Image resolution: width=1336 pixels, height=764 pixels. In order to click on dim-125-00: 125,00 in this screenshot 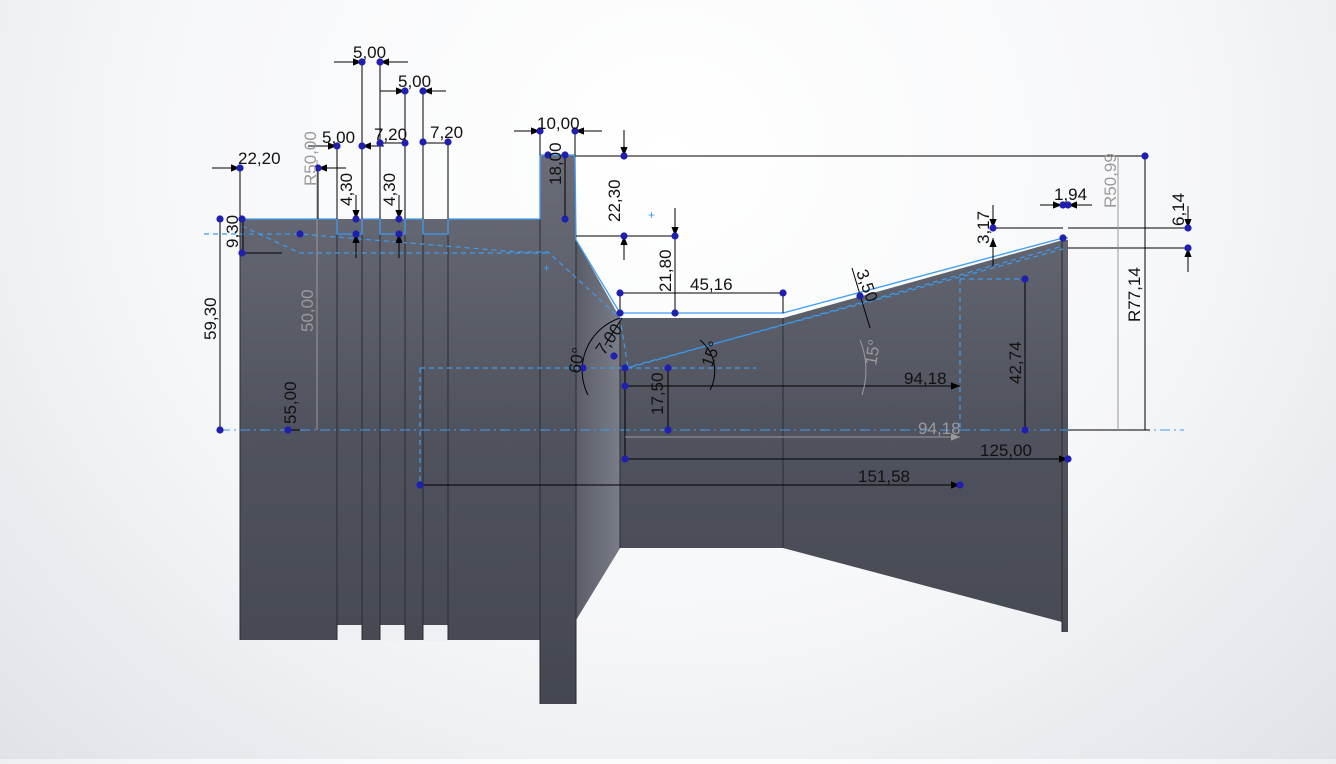, I will do `click(1006, 450)`.